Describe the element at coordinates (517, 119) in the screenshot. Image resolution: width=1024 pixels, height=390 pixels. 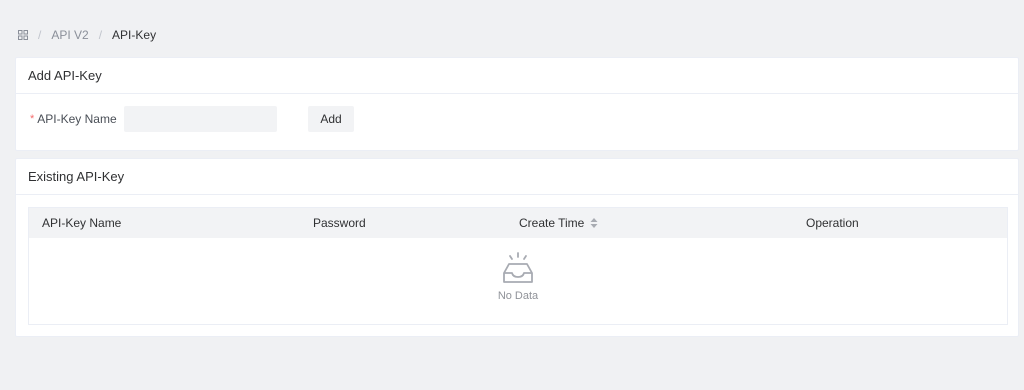
I see `api-key-name-form-row: * API-Key Name Add` at that location.